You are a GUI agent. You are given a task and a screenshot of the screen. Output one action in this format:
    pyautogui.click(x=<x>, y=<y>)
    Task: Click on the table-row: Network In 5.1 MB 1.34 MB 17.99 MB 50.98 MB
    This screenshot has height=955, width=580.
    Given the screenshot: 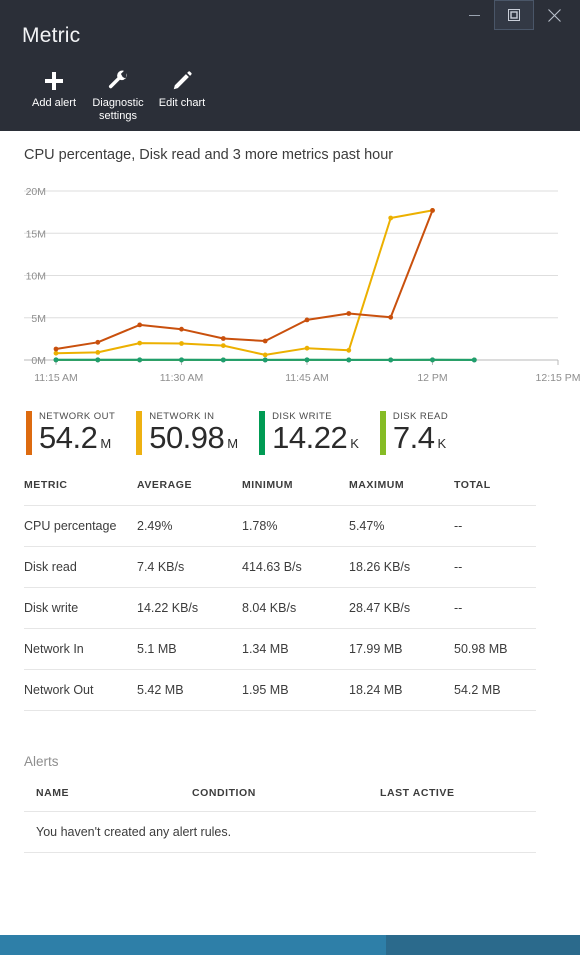 What is the action you would take?
    pyautogui.click(x=280, y=649)
    